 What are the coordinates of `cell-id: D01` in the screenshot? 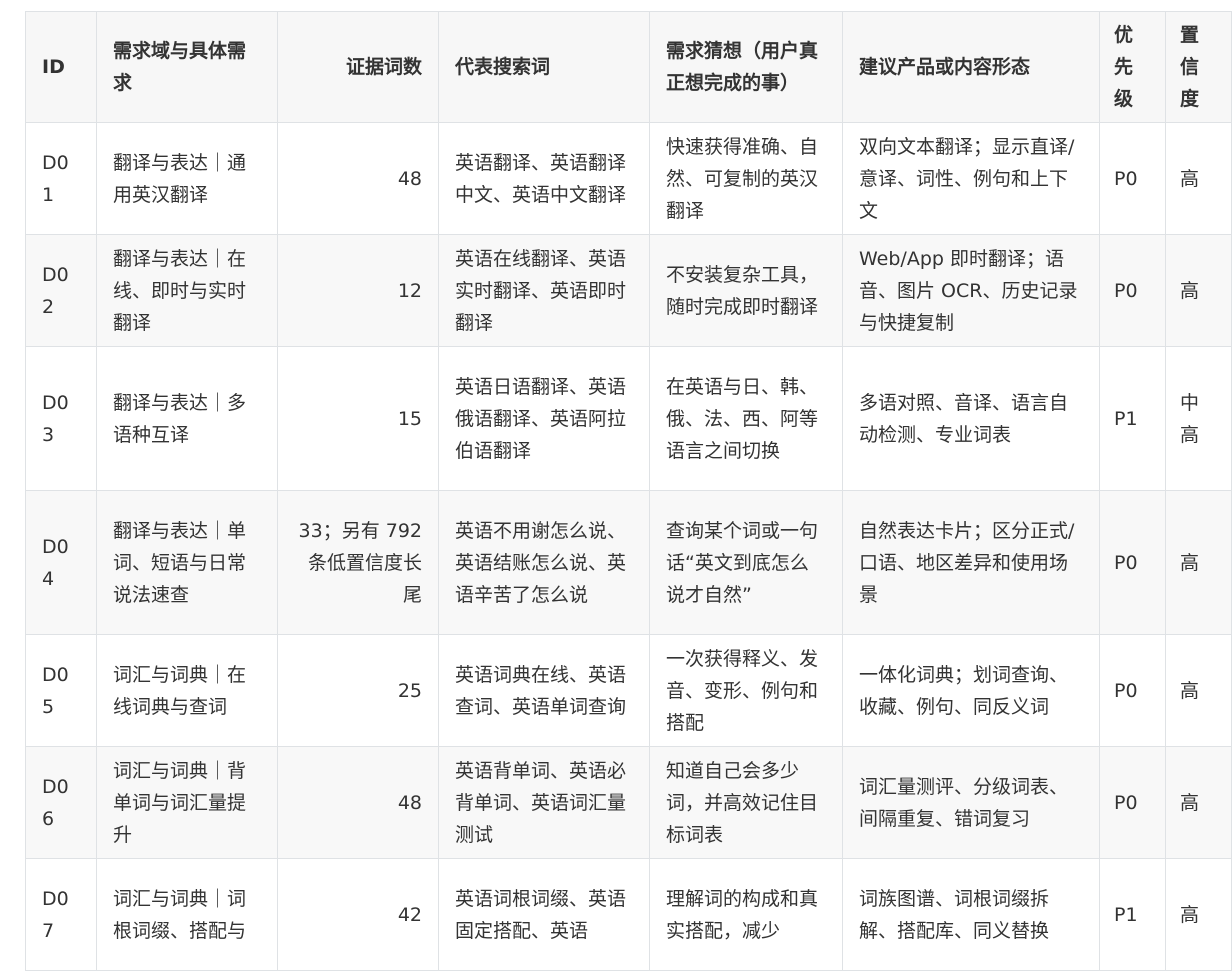 It's located at (61, 178).